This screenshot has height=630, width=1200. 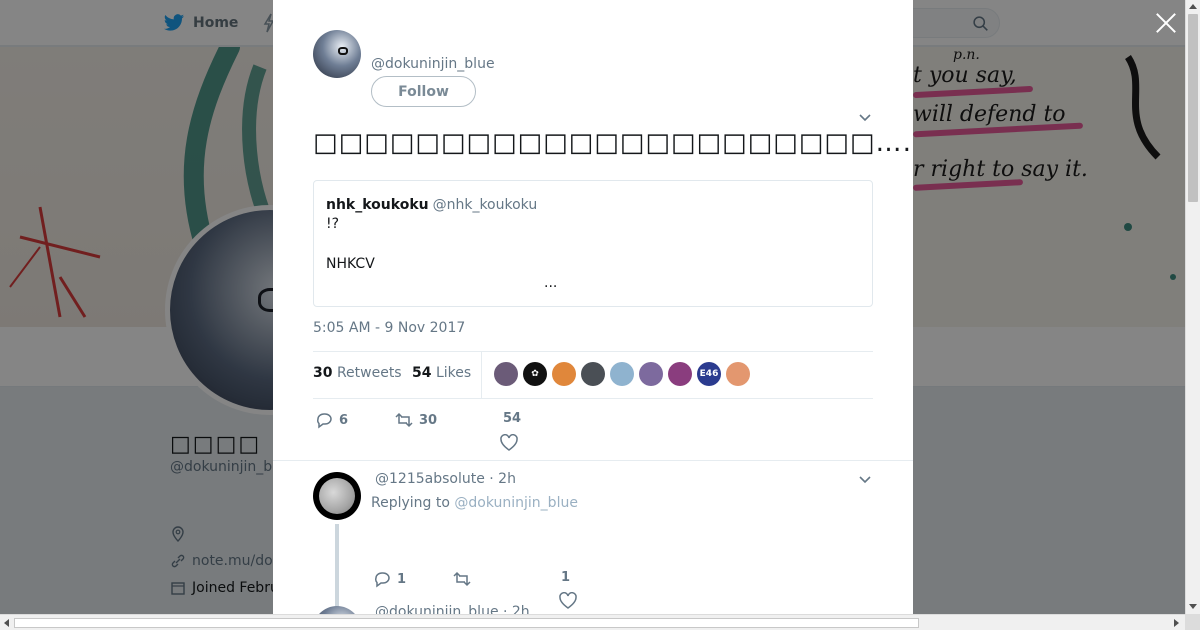 I want to click on retweets-label: Retweets, so click(x=369, y=373).